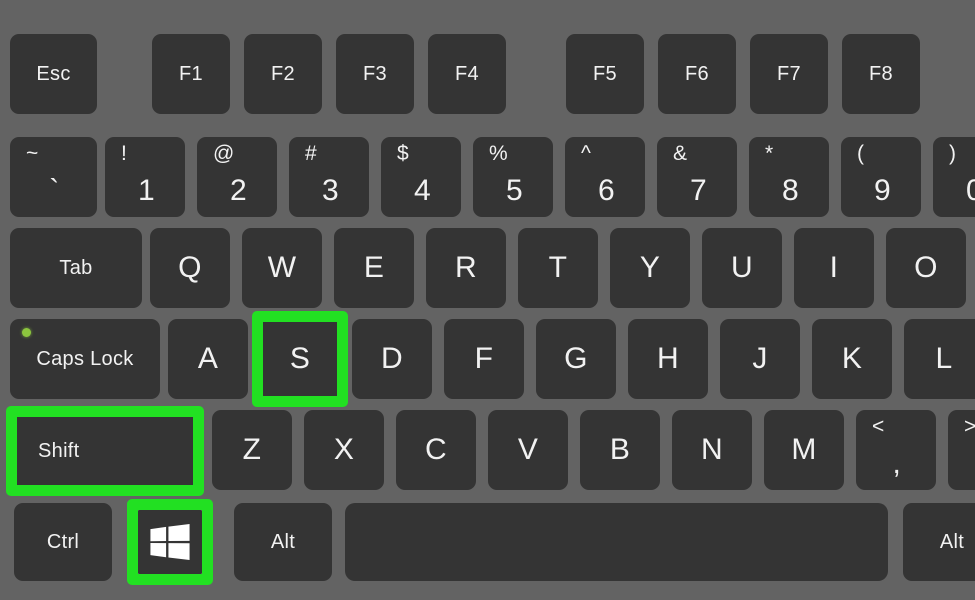 The width and height of the screenshot is (975, 600). I want to click on key-label-i: I, so click(834, 267).